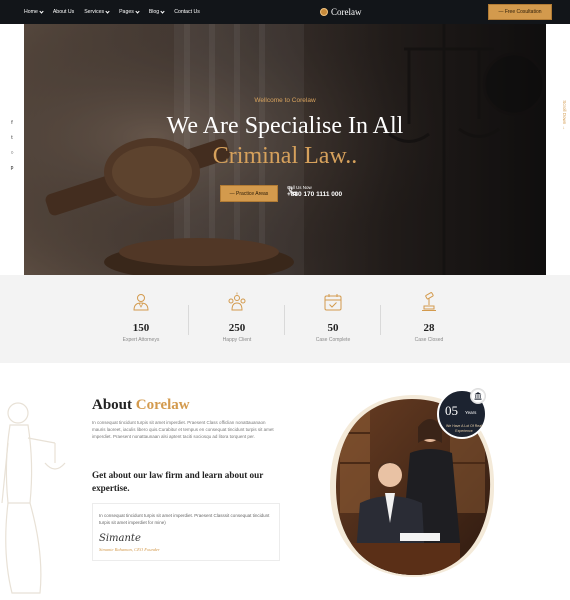  I want to click on stat-label: Case Complete, so click(333, 340).